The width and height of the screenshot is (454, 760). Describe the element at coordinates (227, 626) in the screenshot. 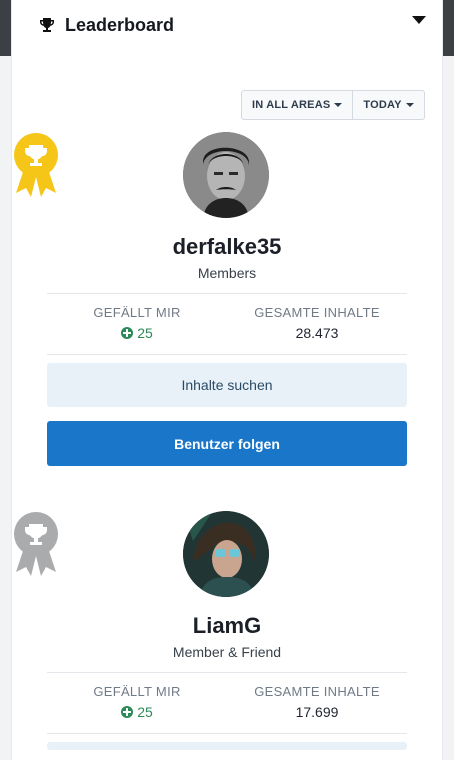

I see `username-link: LiamG` at that location.